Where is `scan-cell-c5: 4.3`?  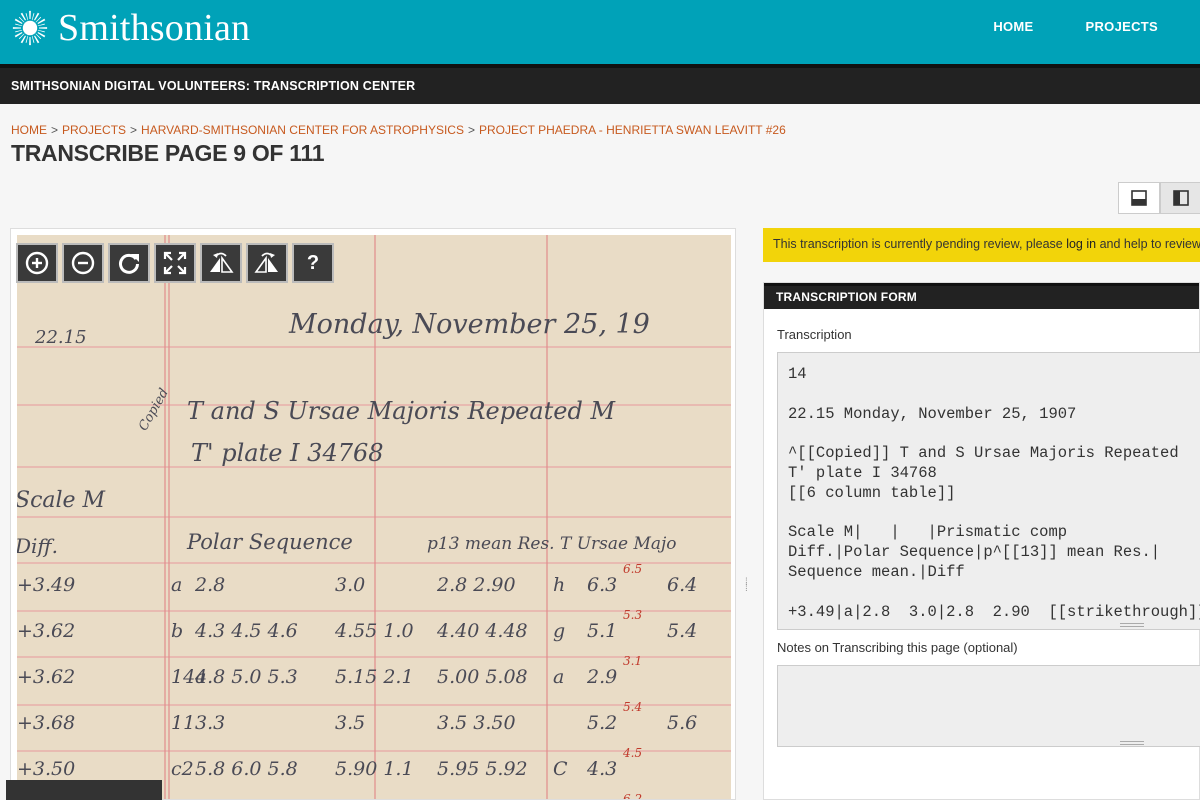 scan-cell-c5: 4.3 is located at coordinates (601, 769).